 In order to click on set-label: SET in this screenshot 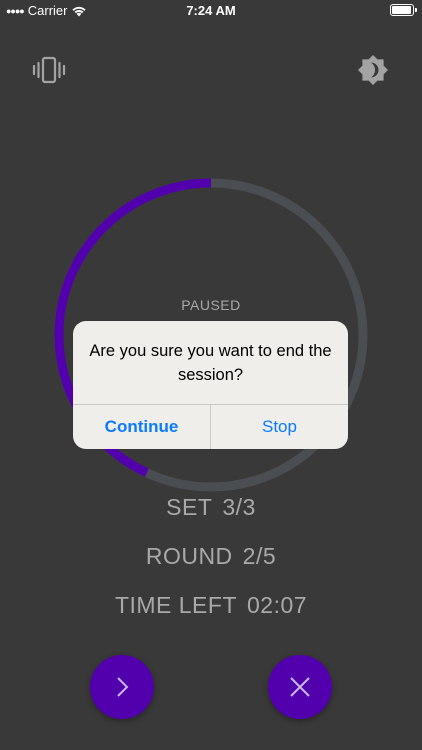, I will do `click(189, 507)`.